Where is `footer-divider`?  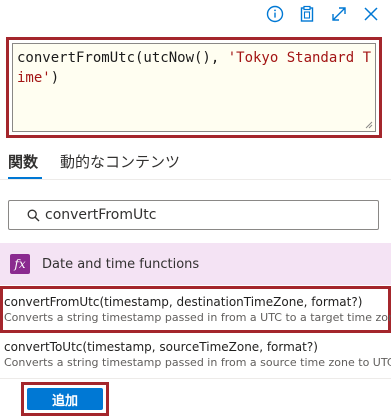
footer-divider is located at coordinates (195, 378).